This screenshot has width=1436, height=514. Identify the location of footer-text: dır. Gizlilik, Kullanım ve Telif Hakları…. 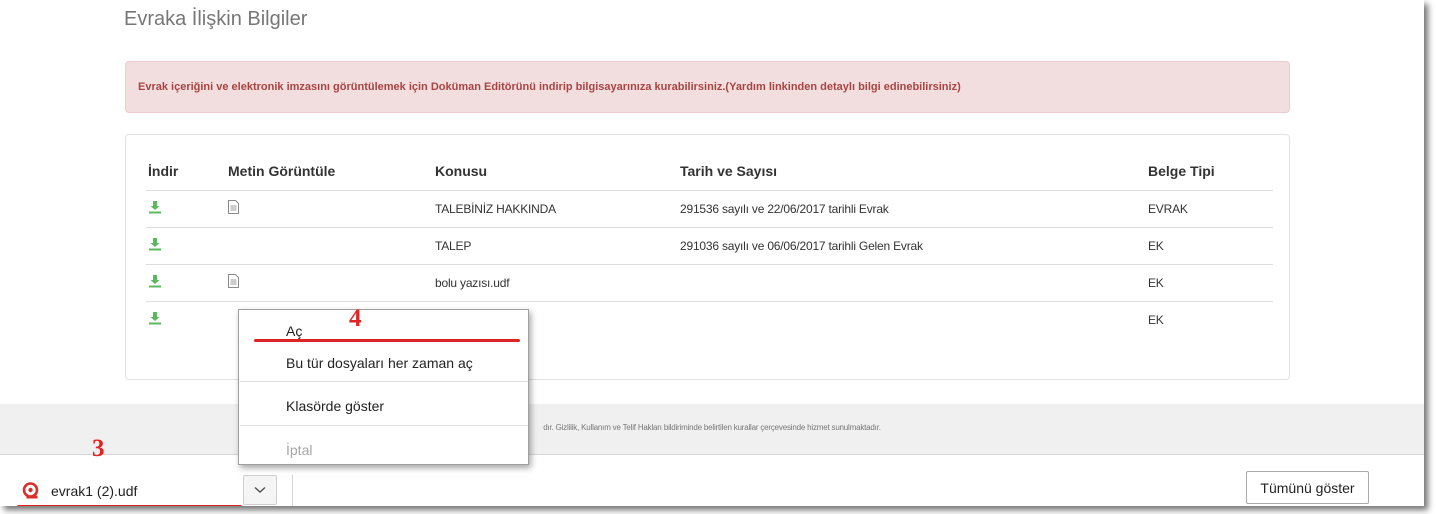
(712, 427).